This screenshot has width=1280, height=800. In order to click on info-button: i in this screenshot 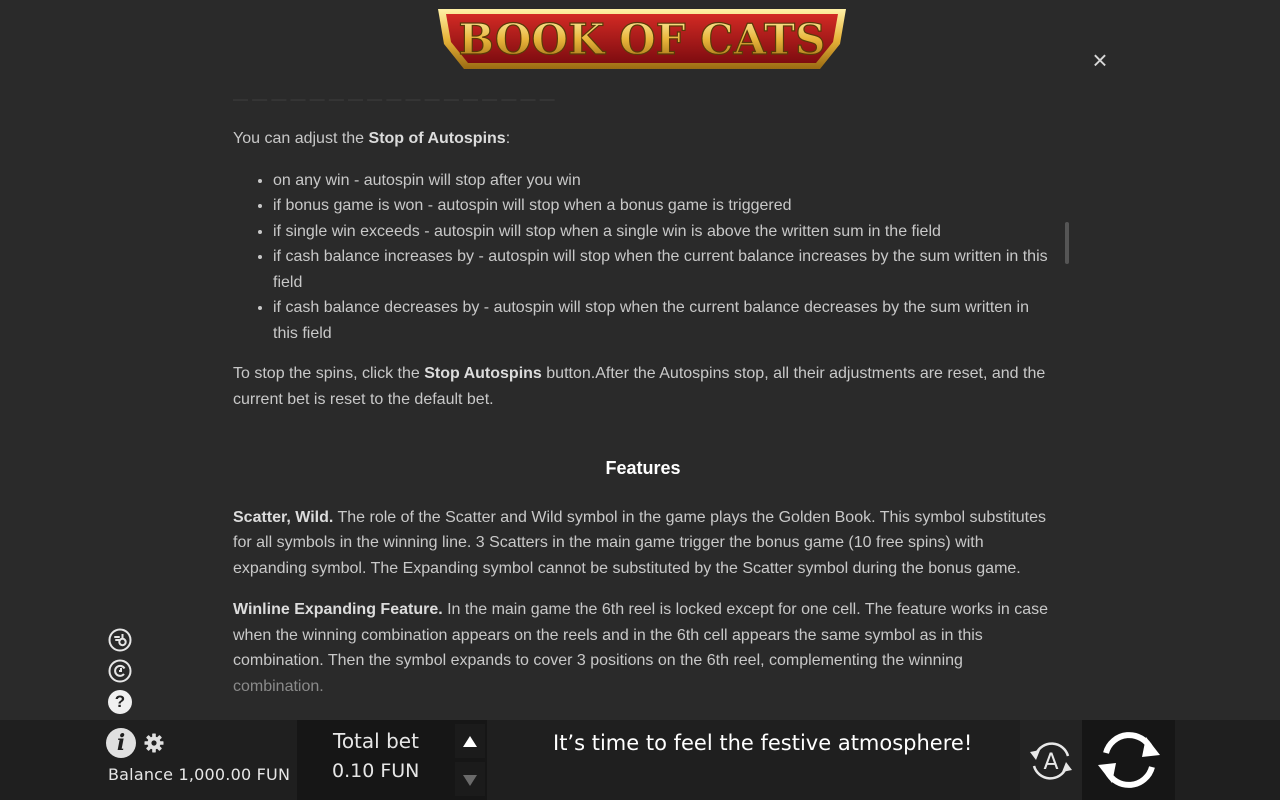, I will do `click(121, 743)`.